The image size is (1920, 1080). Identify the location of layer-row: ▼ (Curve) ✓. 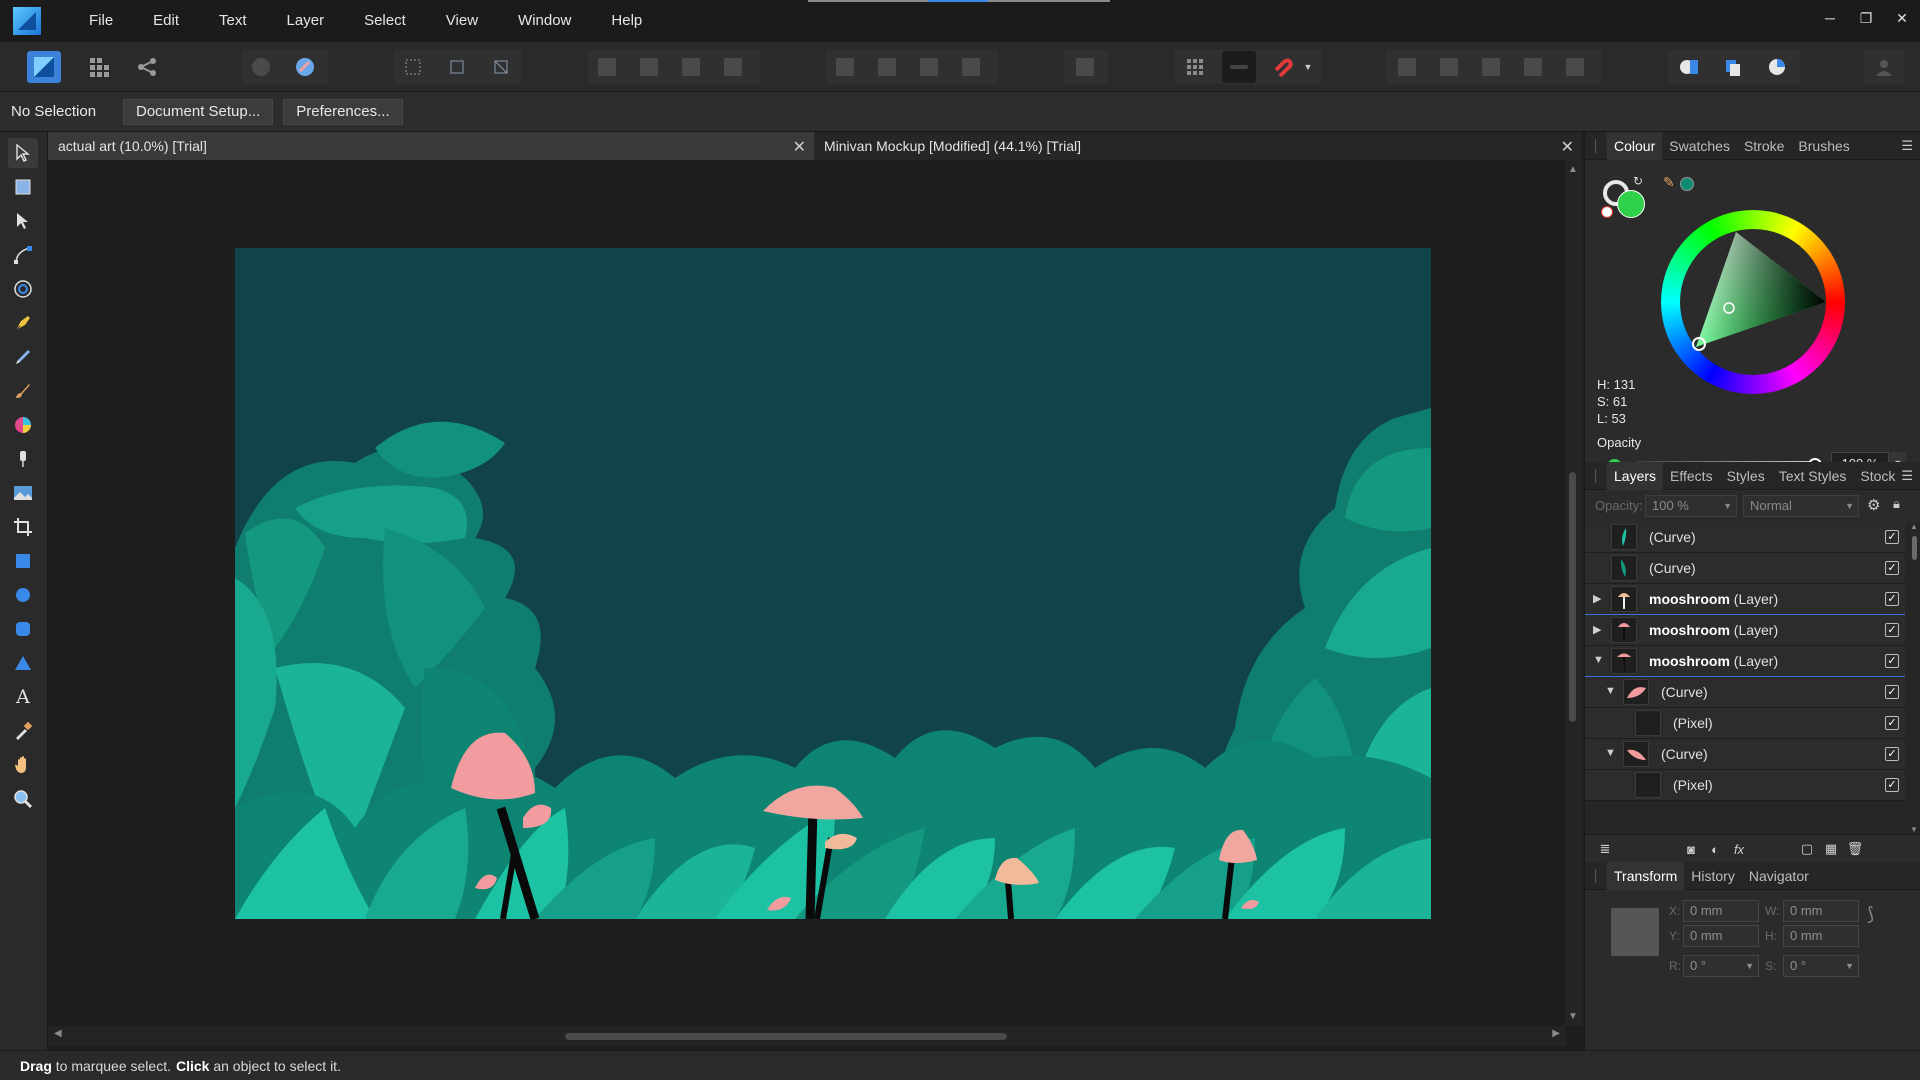
(1745, 754).